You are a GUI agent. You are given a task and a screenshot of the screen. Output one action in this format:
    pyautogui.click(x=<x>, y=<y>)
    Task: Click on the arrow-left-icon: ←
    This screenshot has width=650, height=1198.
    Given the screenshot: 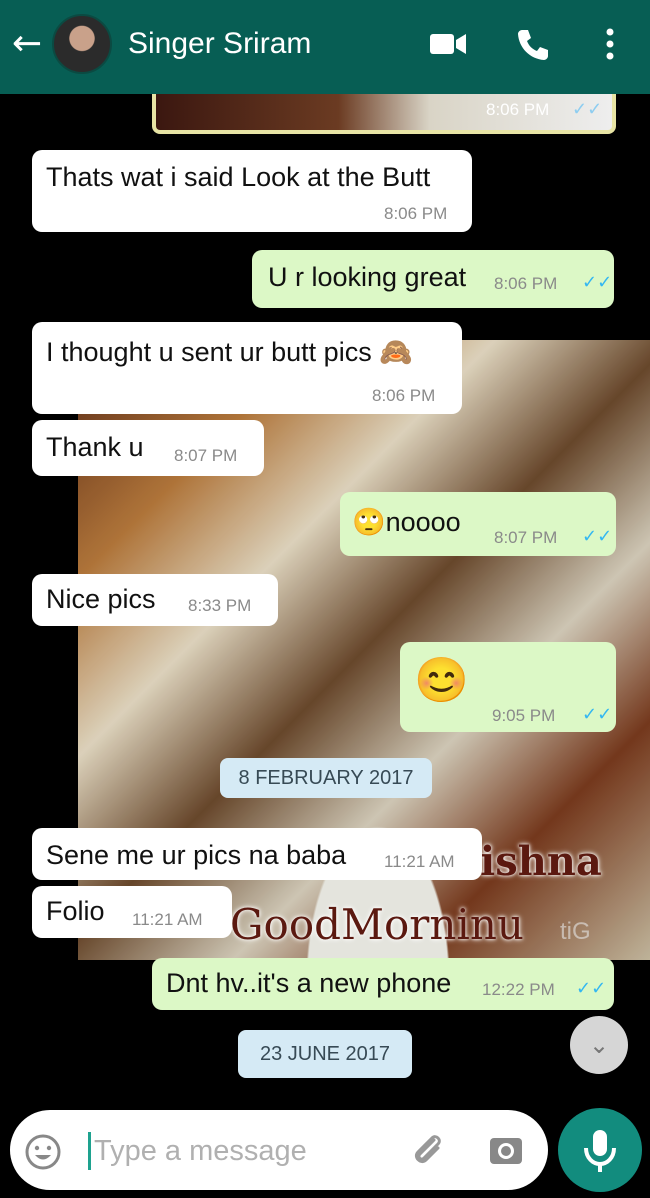 What is the action you would take?
    pyautogui.click(x=30, y=44)
    